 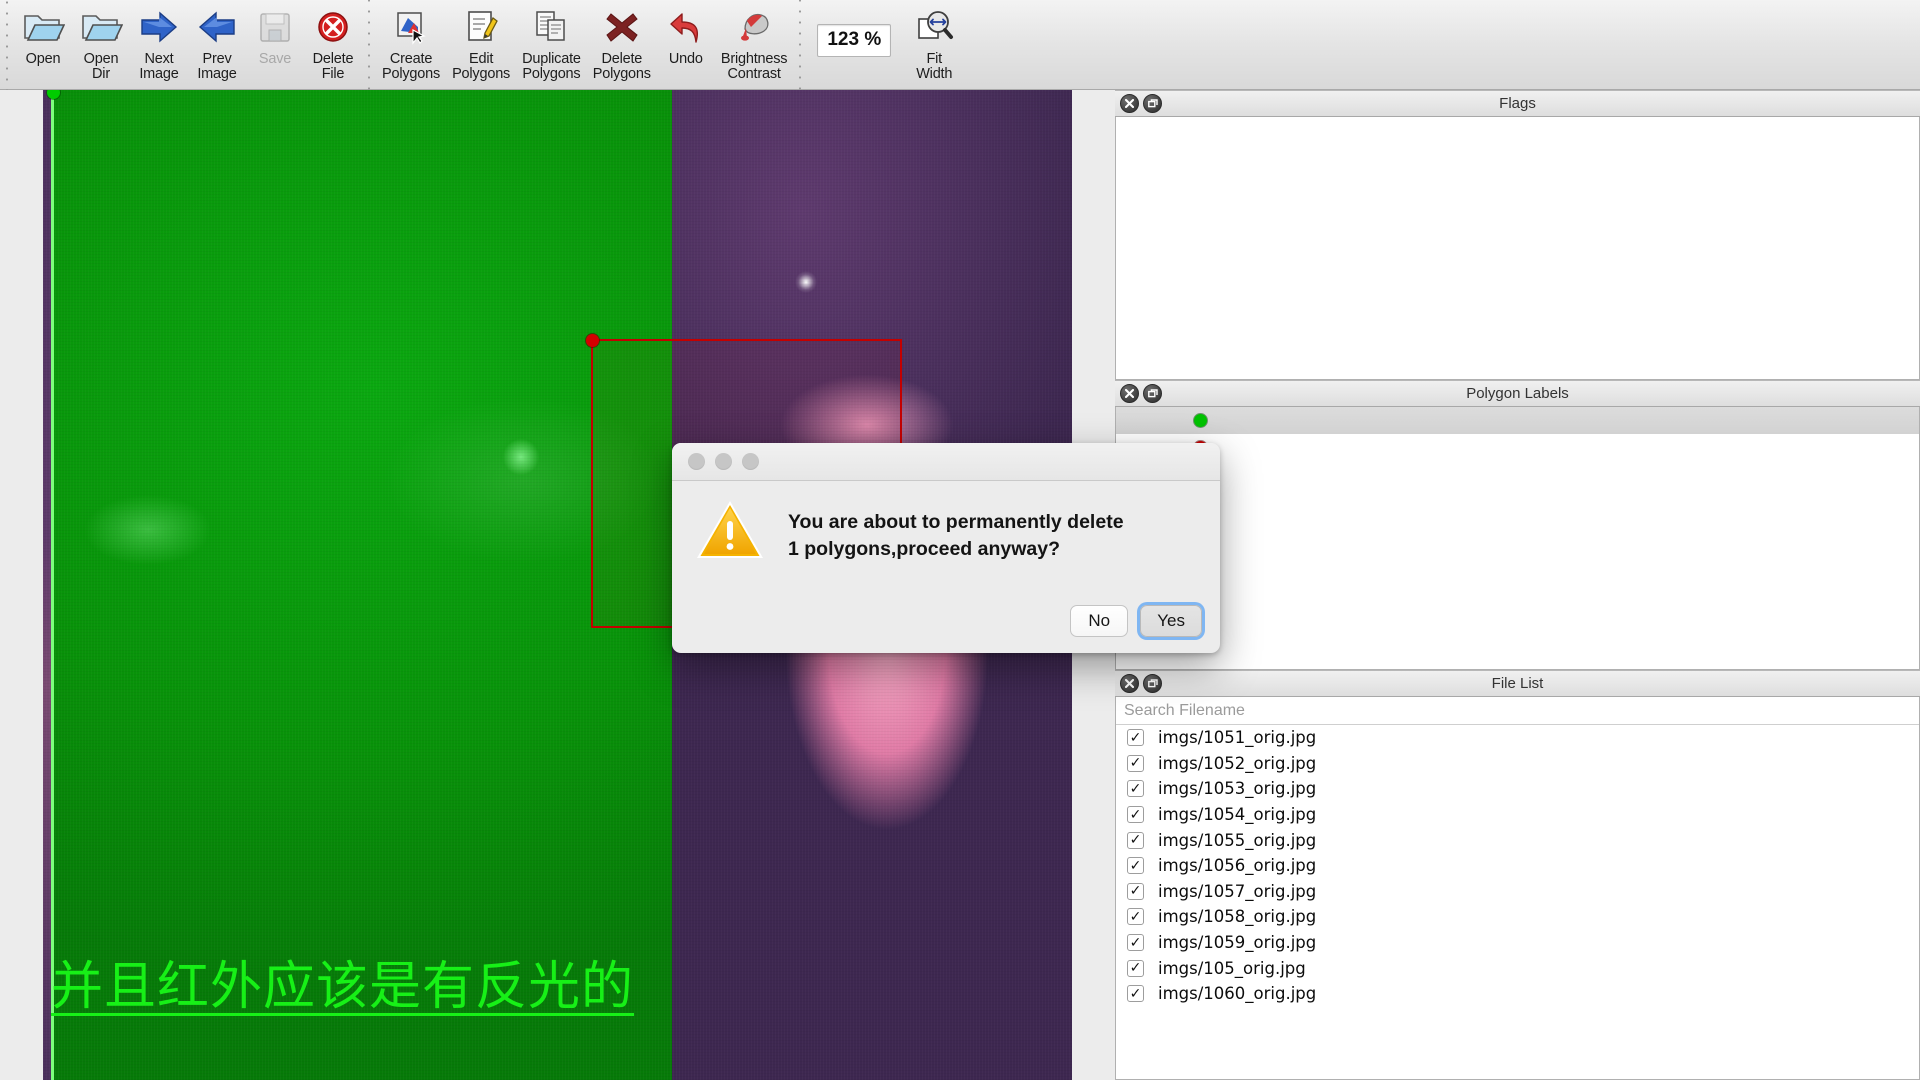 What do you see at coordinates (854, 40) in the screenshot?
I see `zoom-level-input: 123 %` at bounding box center [854, 40].